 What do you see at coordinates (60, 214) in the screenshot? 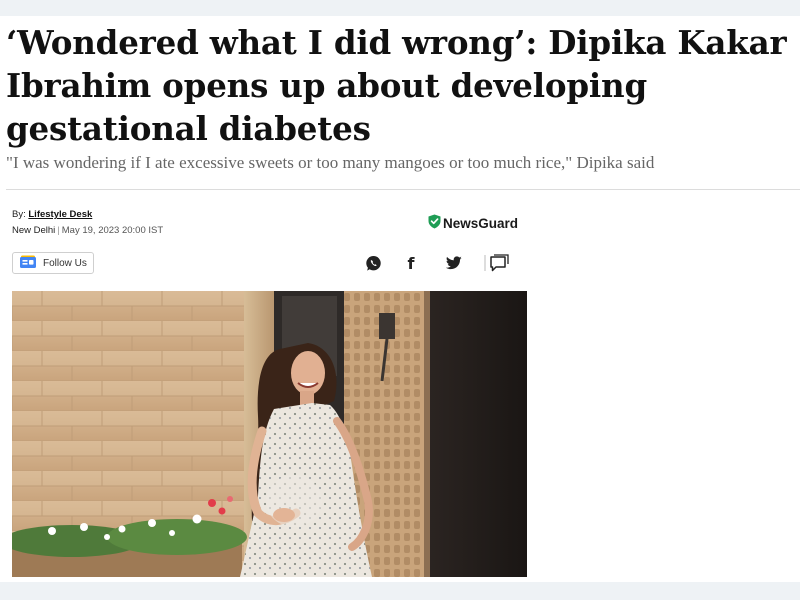
I see `author-link: Lifestyle Desk` at bounding box center [60, 214].